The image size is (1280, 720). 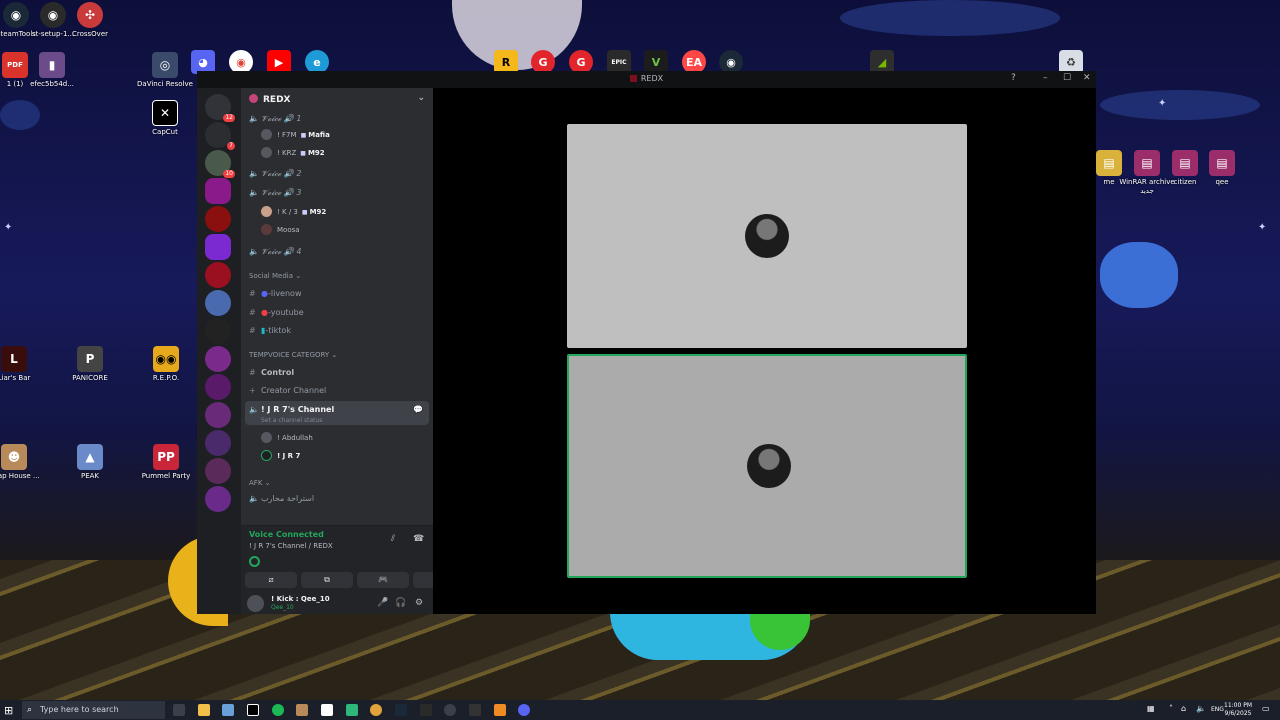 What do you see at coordinates (418, 410) in the screenshot?
I see `chat-icon: 💬` at bounding box center [418, 410].